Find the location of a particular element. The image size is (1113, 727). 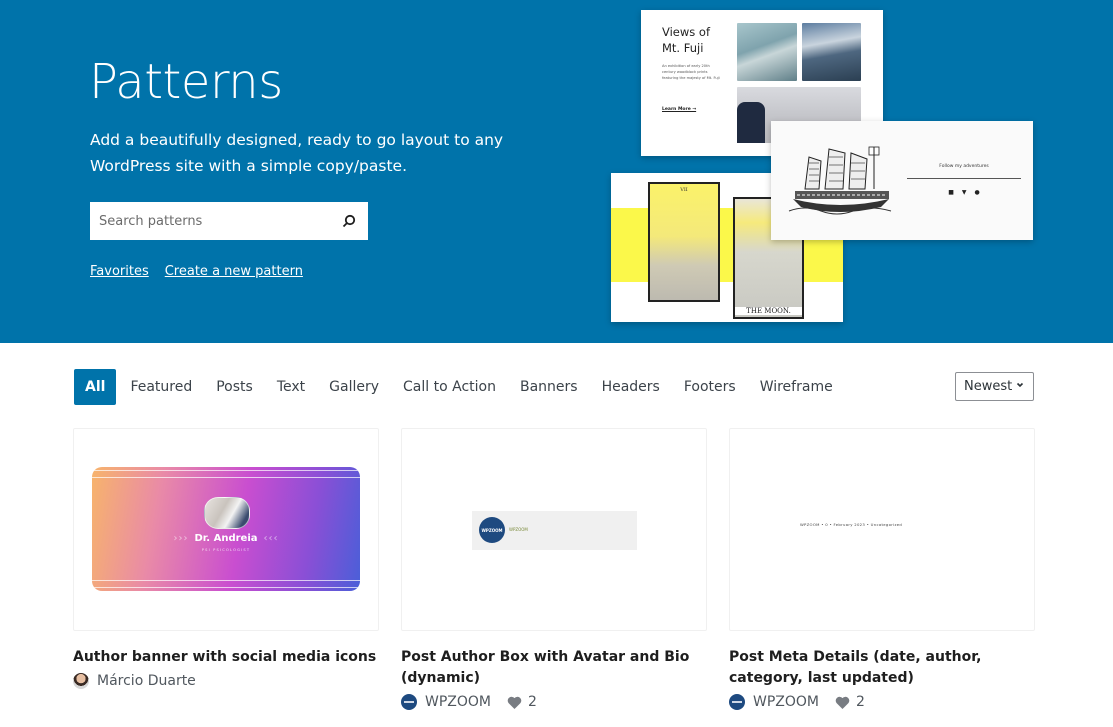

banner-photo is located at coordinates (227, 513).